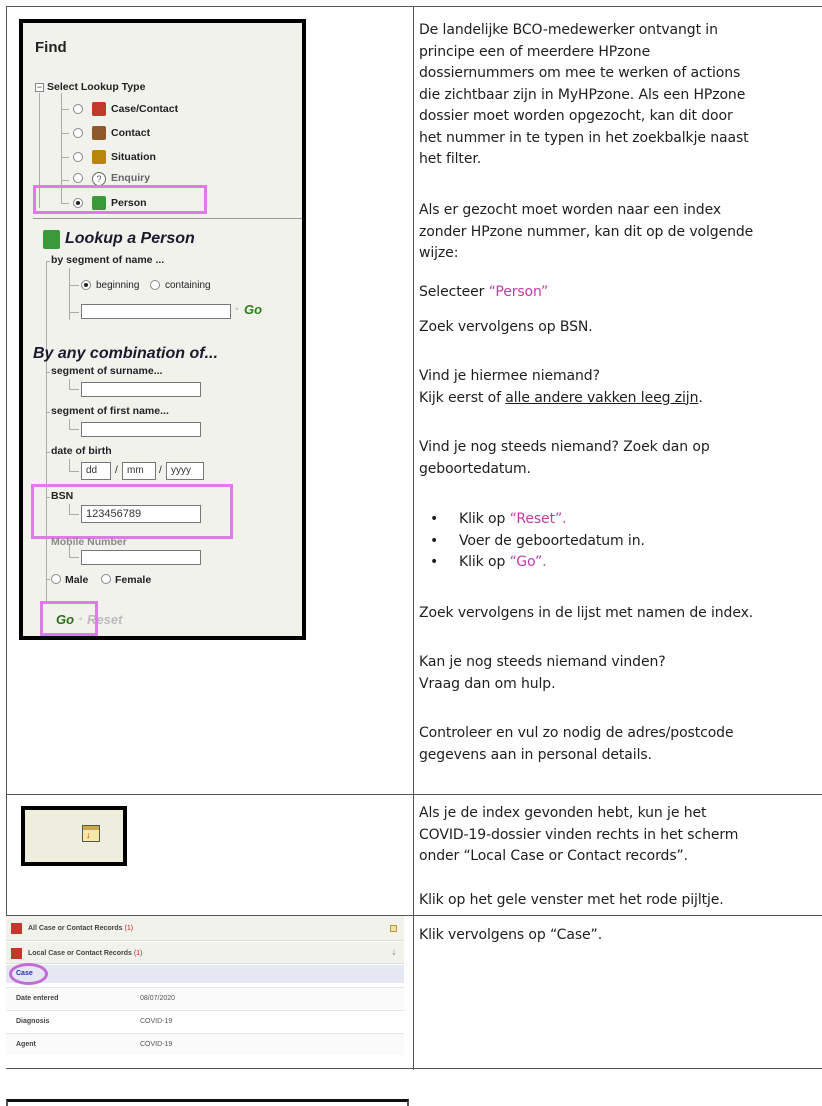  I want to click on radio-female, so click(106, 579).